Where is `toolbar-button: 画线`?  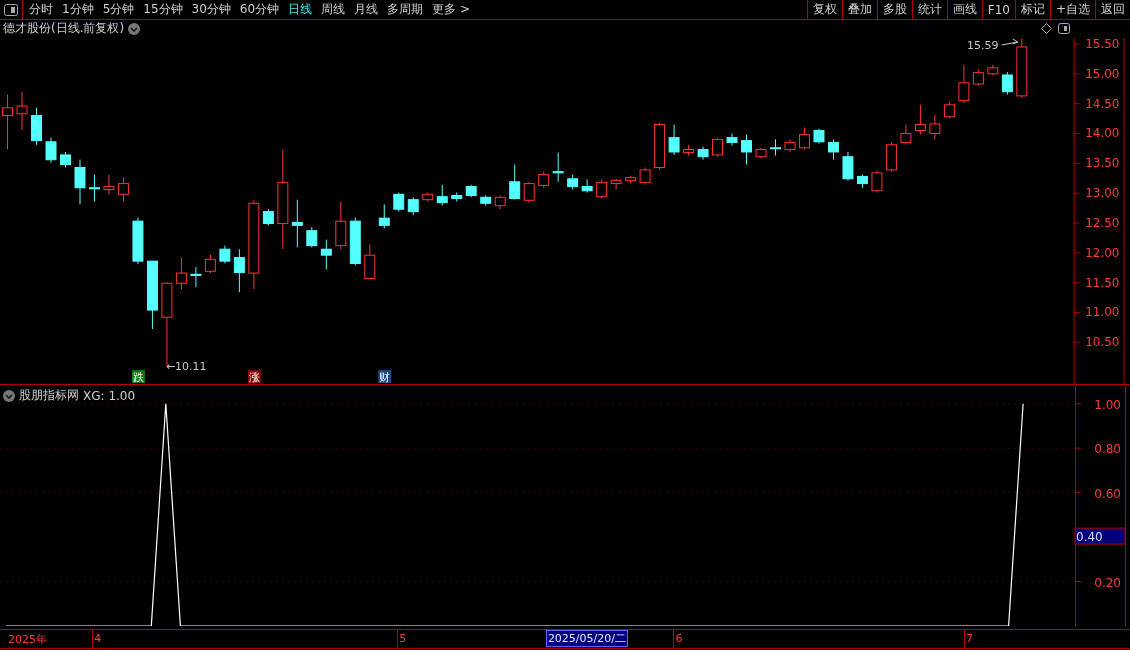 toolbar-button: 画线 is located at coordinates (964, 9).